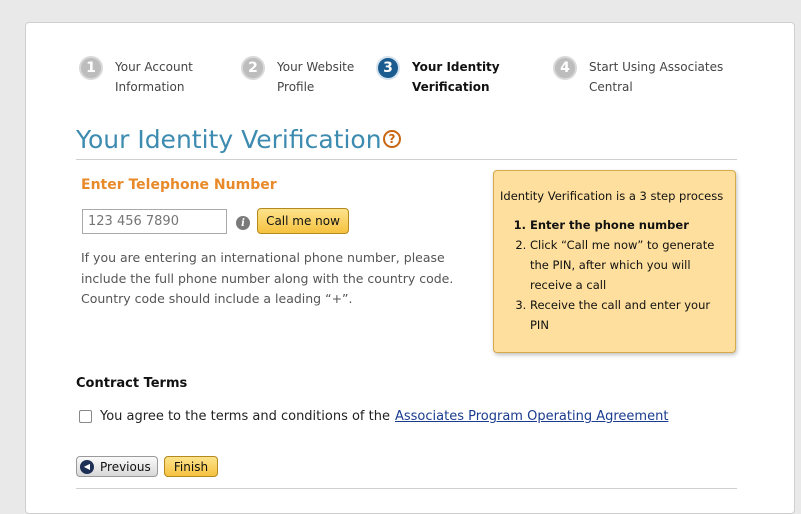 The width and height of the screenshot is (801, 514). Describe the element at coordinates (628, 225) in the screenshot. I see `callout-step: Enter the phone number` at that location.